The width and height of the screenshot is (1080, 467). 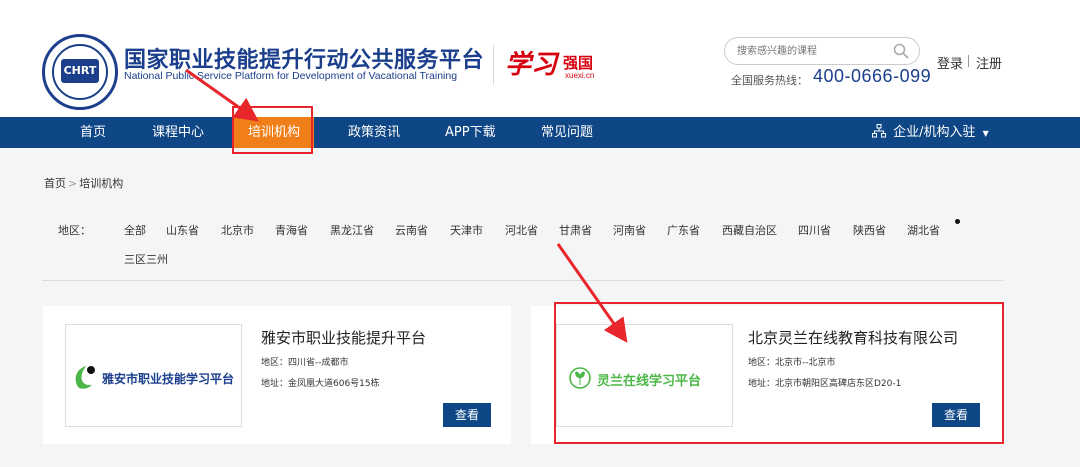 I want to click on search-input, so click(x=812, y=51).